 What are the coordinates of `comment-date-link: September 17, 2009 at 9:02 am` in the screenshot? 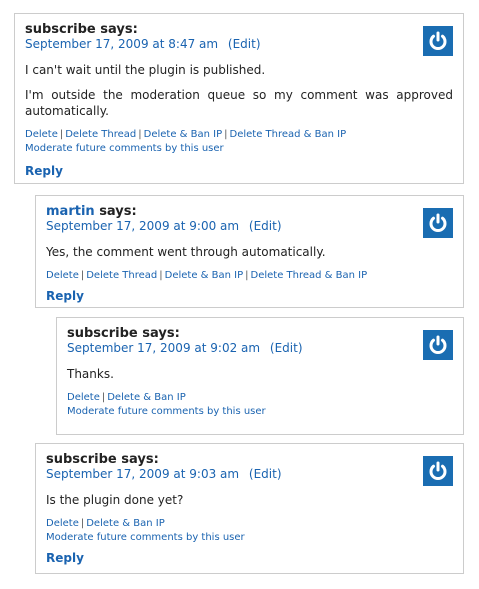 It's located at (163, 348).